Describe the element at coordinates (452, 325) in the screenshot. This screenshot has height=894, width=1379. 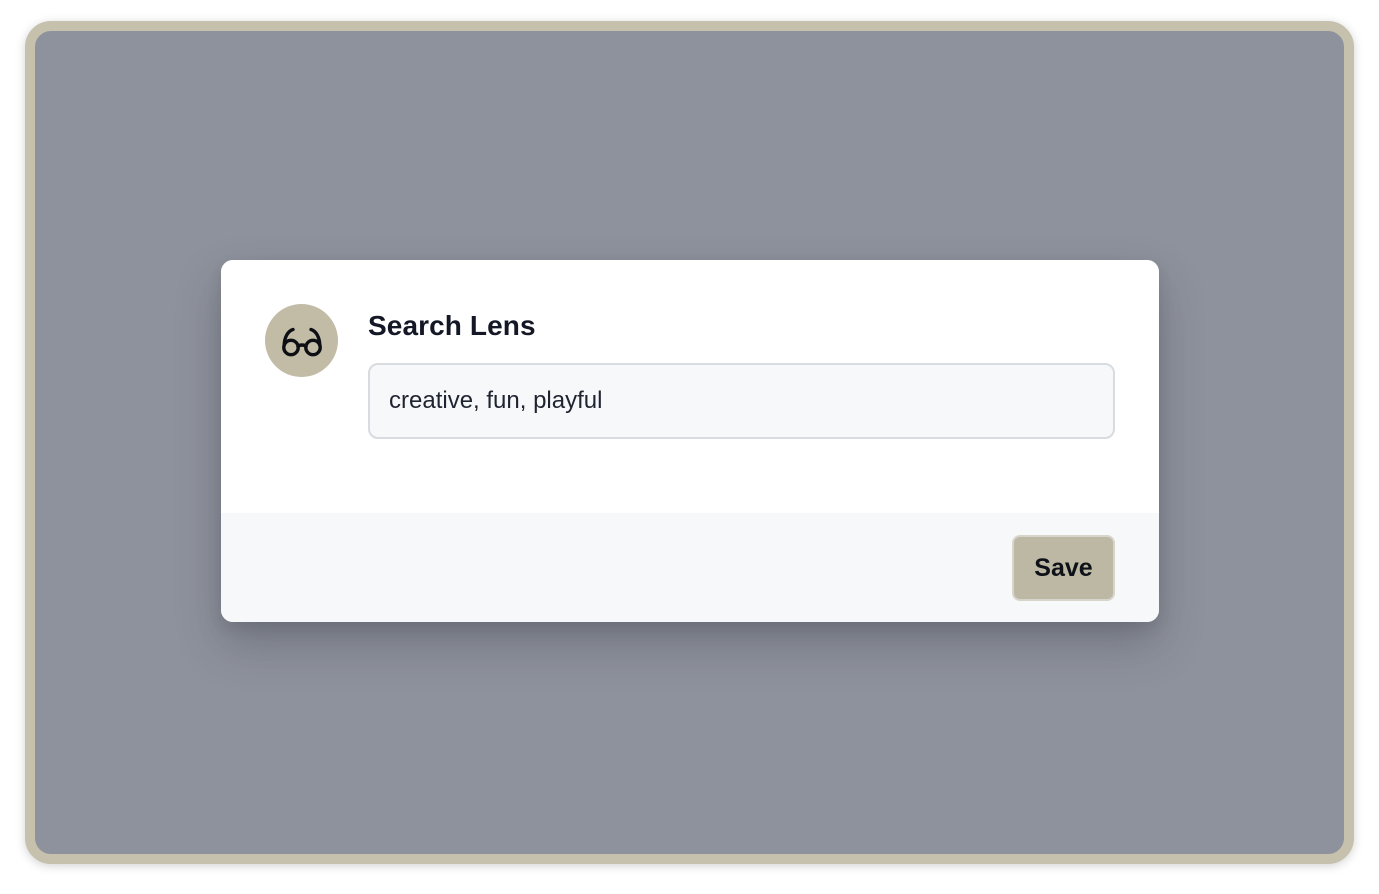
I see `dialog-title: Search Lens` at that location.